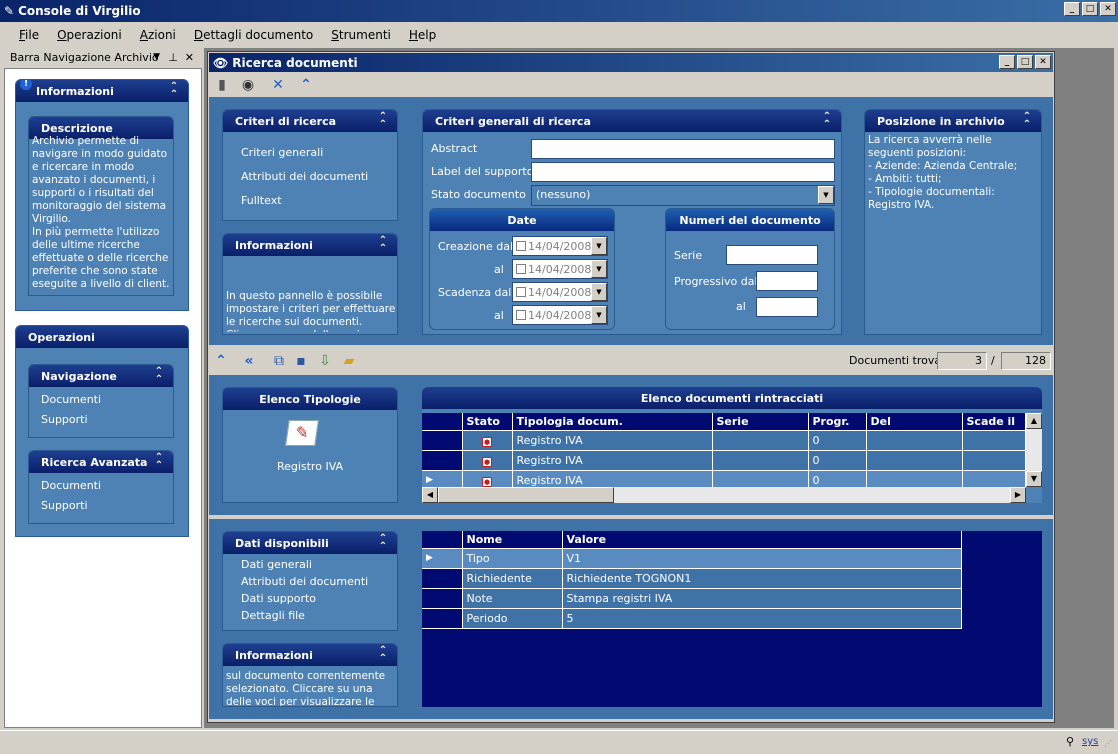  I want to click on posizione-header: Posizione in archivio ⌃ ⌃, so click(953, 121).